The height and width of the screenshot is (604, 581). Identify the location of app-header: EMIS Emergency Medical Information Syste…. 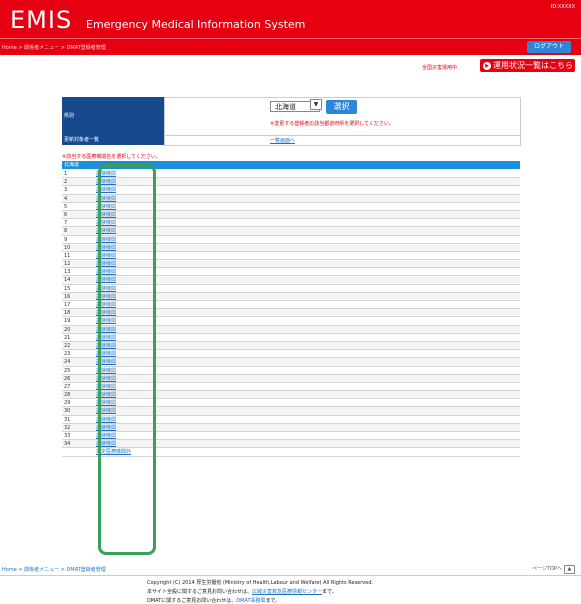
(290, 19).